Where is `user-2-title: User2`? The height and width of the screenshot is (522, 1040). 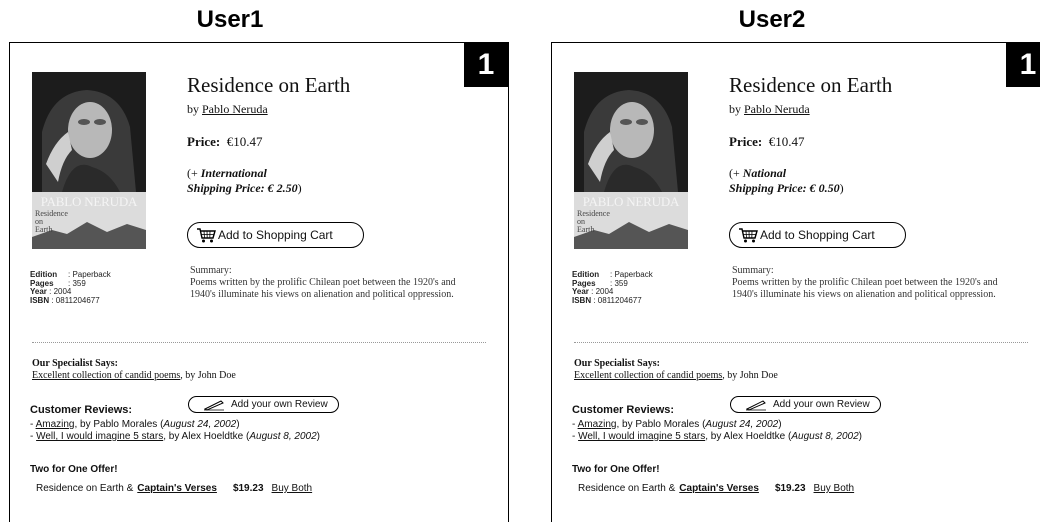 user-2-title: User2 is located at coordinates (772, 19).